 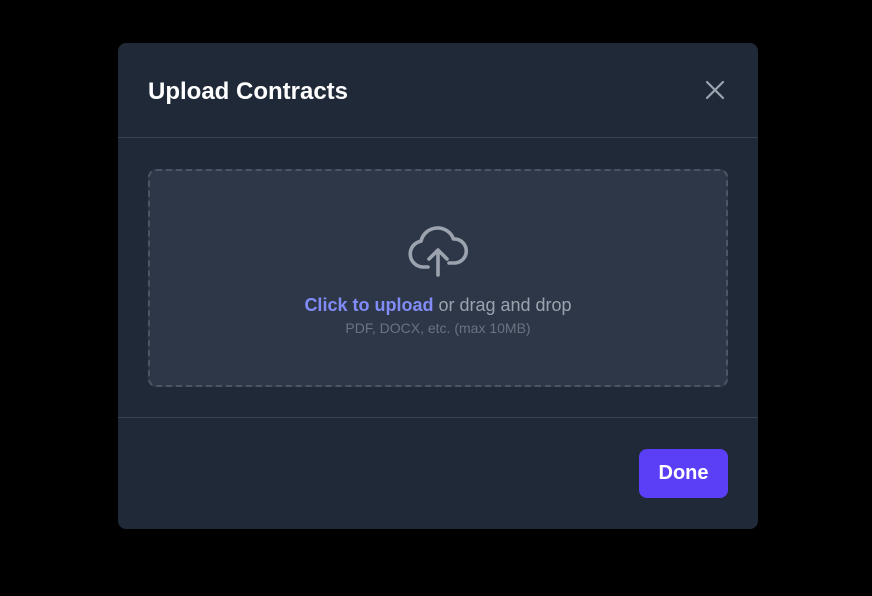 What do you see at coordinates (438, 251) in the screenshot?
I see `cloud-upload-icon` at bounding box center [438, 251].